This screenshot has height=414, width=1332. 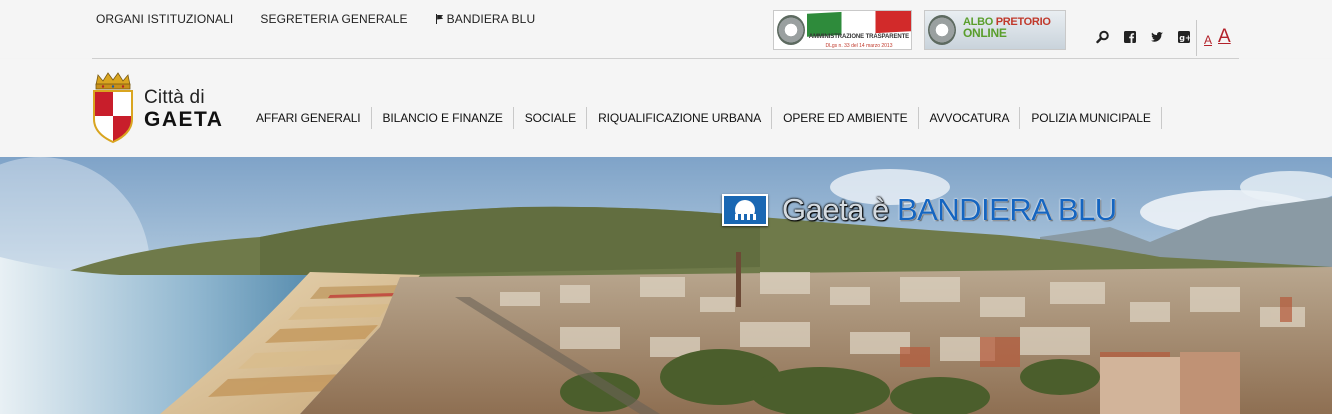 I want to click on nav-polizia-municipale: POLIZIA MUNICIPALE, so click(x=1091, y=118).